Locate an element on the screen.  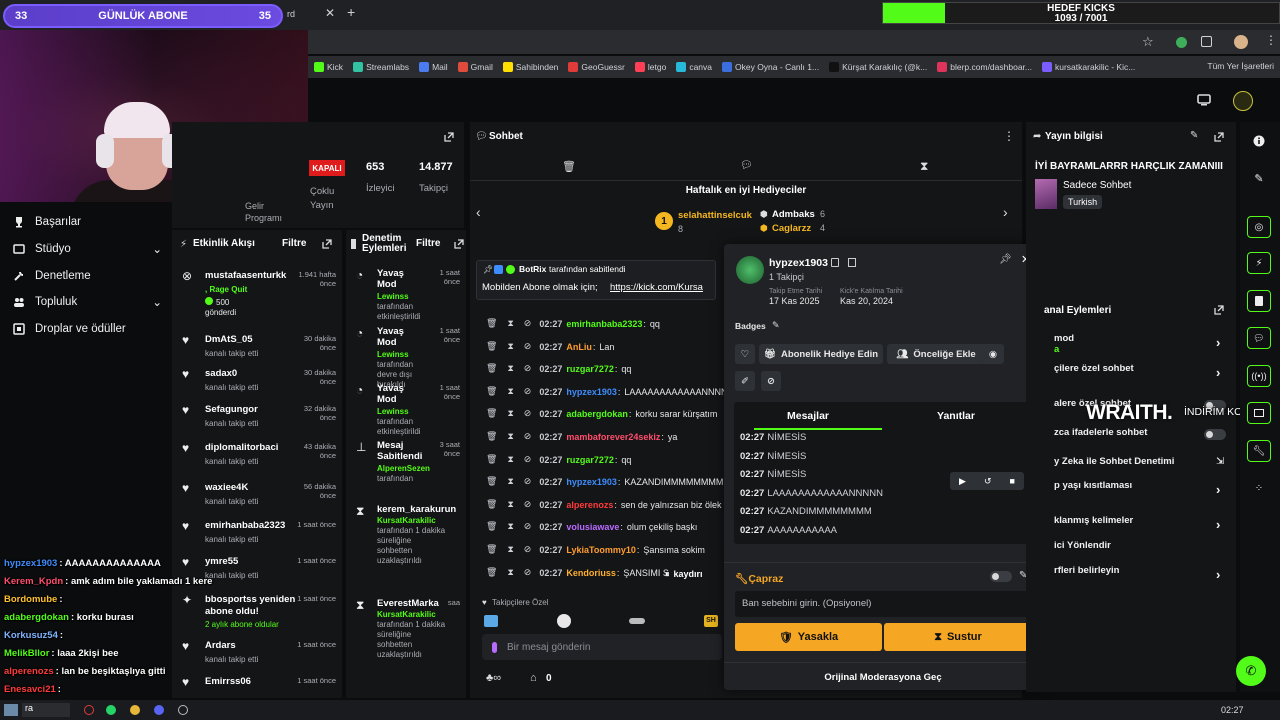
chat-username: emirhanbaba2323 is located at coordinates (604, 324).